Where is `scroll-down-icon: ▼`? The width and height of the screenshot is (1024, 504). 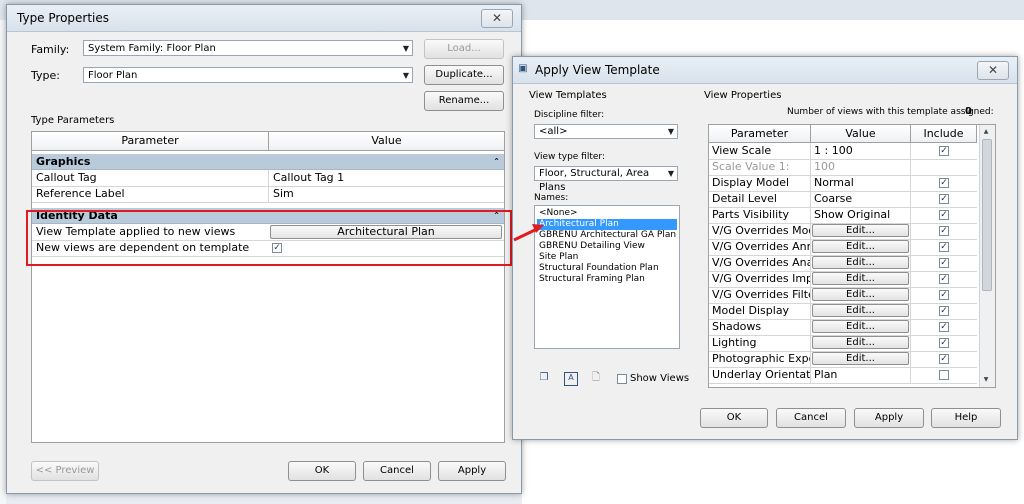 scroll-down-icon: ▼ is located at coordinates (986, 380).